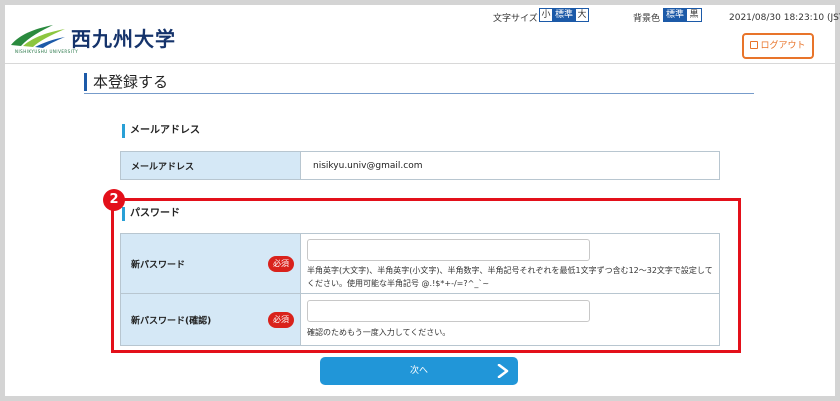  I want to click on email-value-cell: nisikyu.univ@gmail.com, so click(510, 165).